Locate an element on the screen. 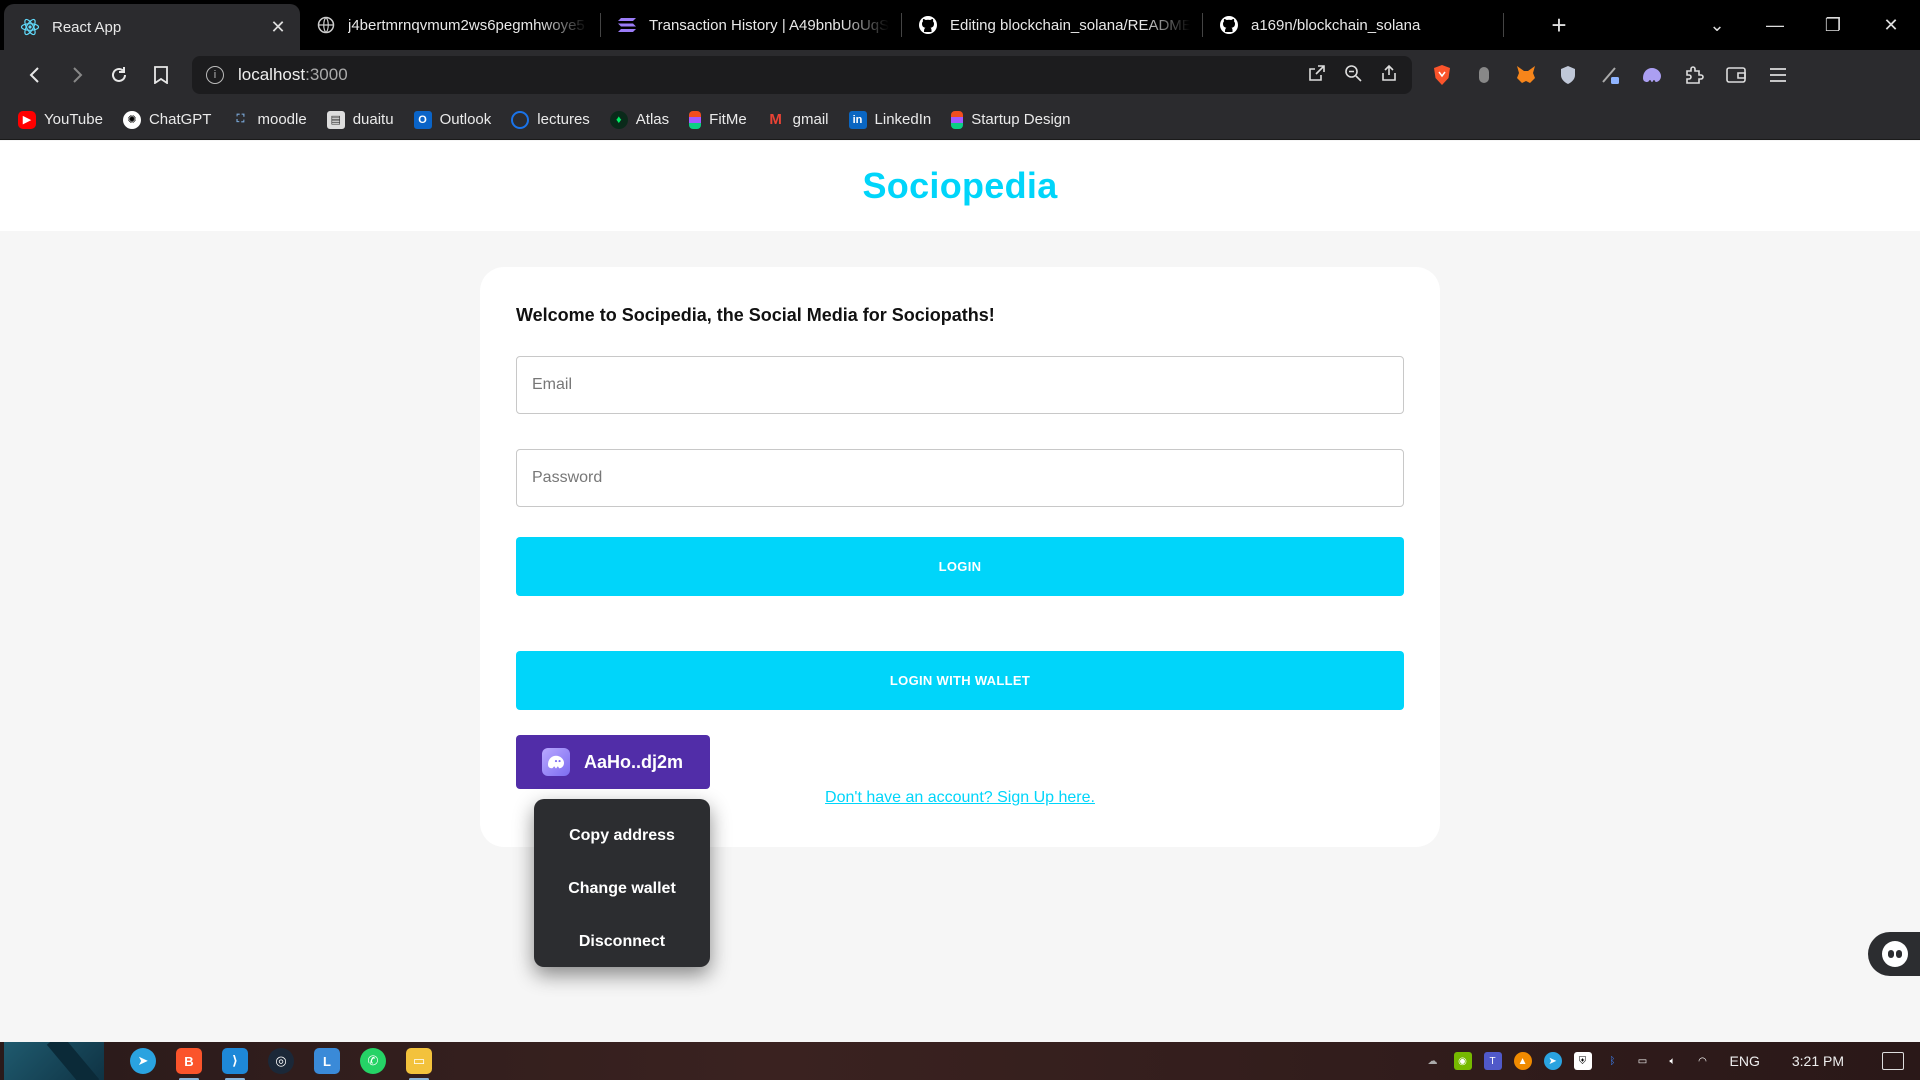 This screenshot has height=1080, width=1920. bookmark-outlook: O Outlook is located at coordinates (452, 119).